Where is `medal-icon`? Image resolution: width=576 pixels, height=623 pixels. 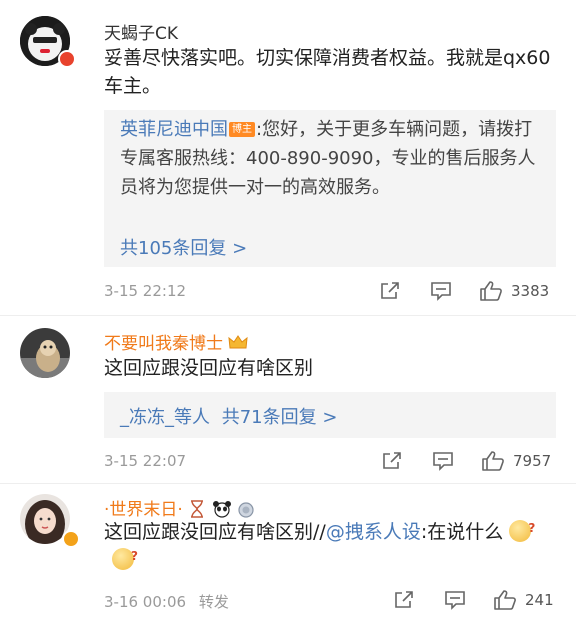
medal-icon is located at coordinates (246, 510).